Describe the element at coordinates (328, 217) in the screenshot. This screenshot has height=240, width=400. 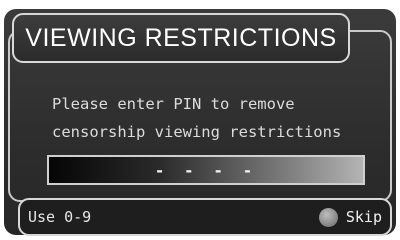
I see `grey-circle-button-icon` at that location.